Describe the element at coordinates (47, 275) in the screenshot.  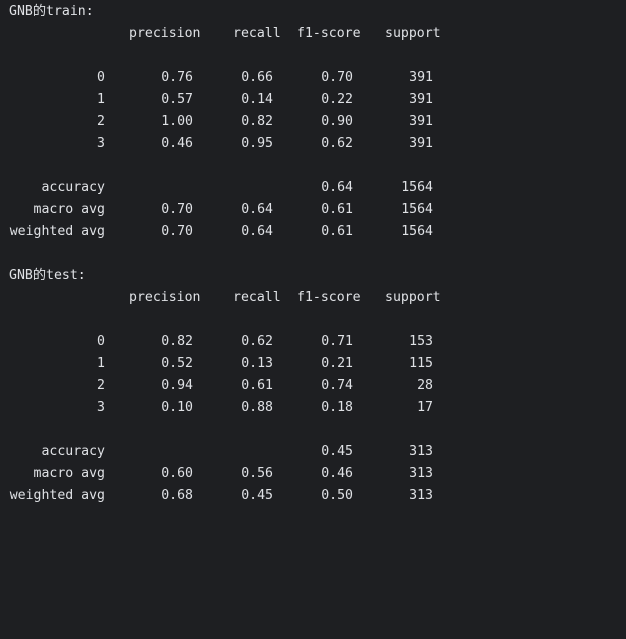
I see `report-title: GNB的test:` at that location.